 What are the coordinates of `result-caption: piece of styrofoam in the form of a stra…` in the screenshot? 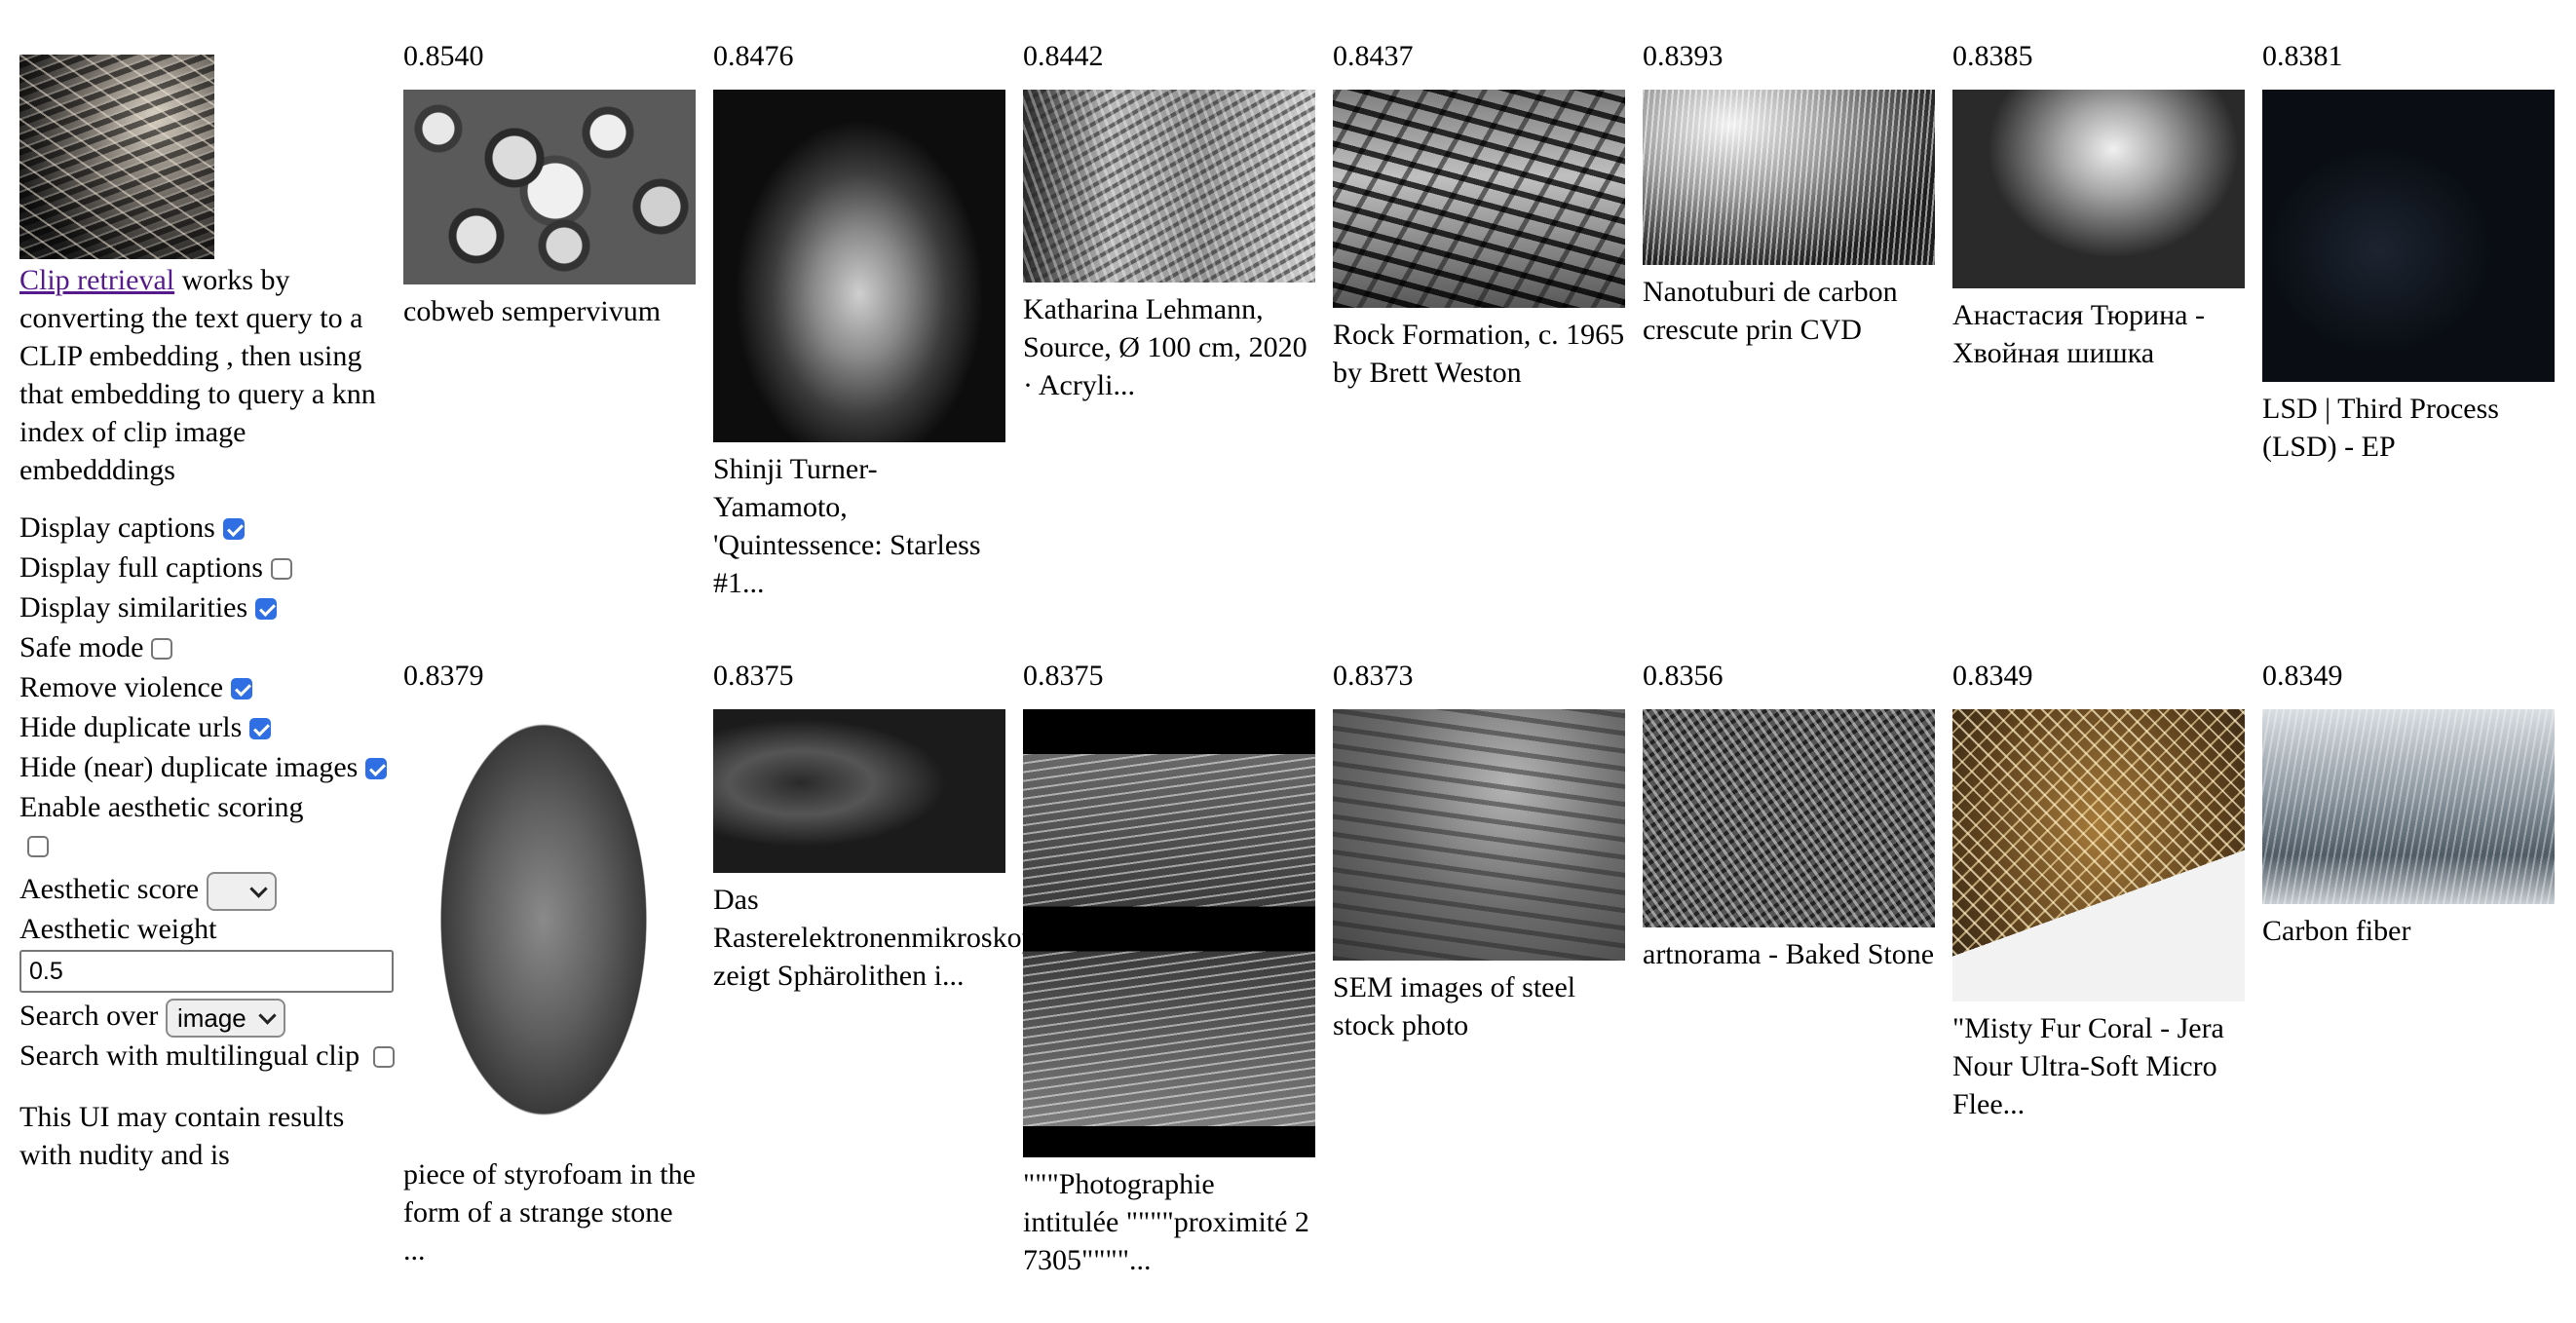 It's located at (549, 1212).